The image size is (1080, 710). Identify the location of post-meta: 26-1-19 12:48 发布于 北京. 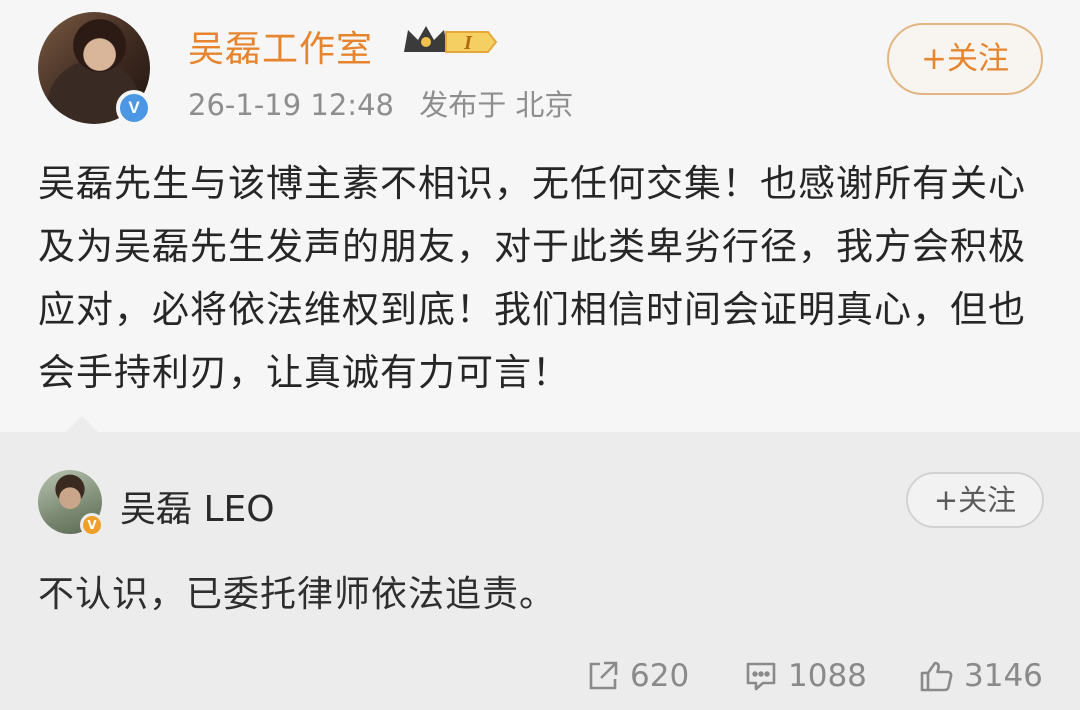
(380, 103).